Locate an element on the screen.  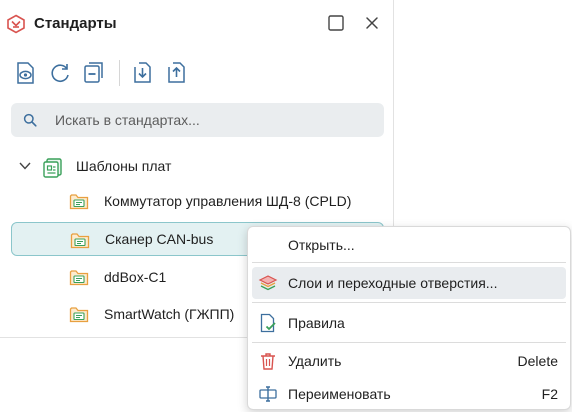
tree-group-board-templates: Шаблоны плат is located at coordinates (164, 167).